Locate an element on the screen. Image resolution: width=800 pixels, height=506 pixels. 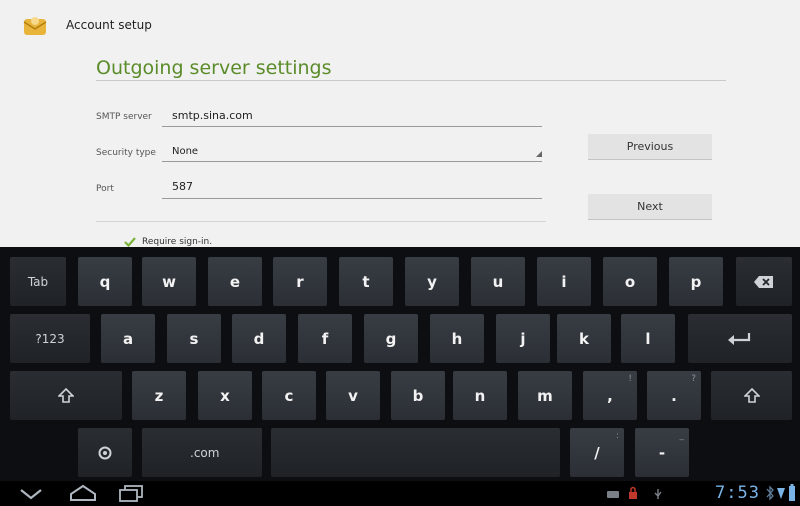
keyboard-notification-icon is located at coordinates (613, 494).